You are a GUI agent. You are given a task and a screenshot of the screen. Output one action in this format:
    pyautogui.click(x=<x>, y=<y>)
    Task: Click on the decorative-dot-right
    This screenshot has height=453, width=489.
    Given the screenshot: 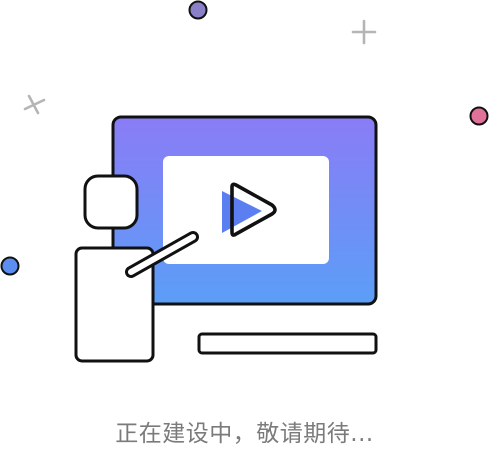 What is the action you would take?
    pyautogui.click(x=479, y=116)
    